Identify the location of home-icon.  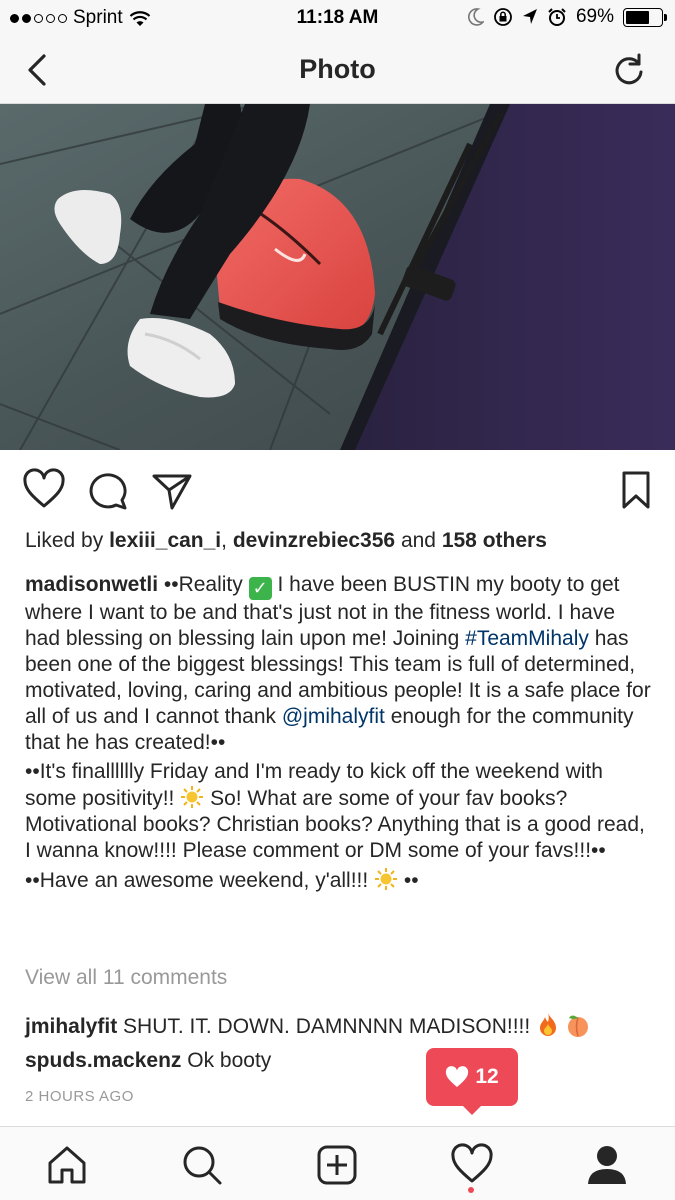
(67, 1165).